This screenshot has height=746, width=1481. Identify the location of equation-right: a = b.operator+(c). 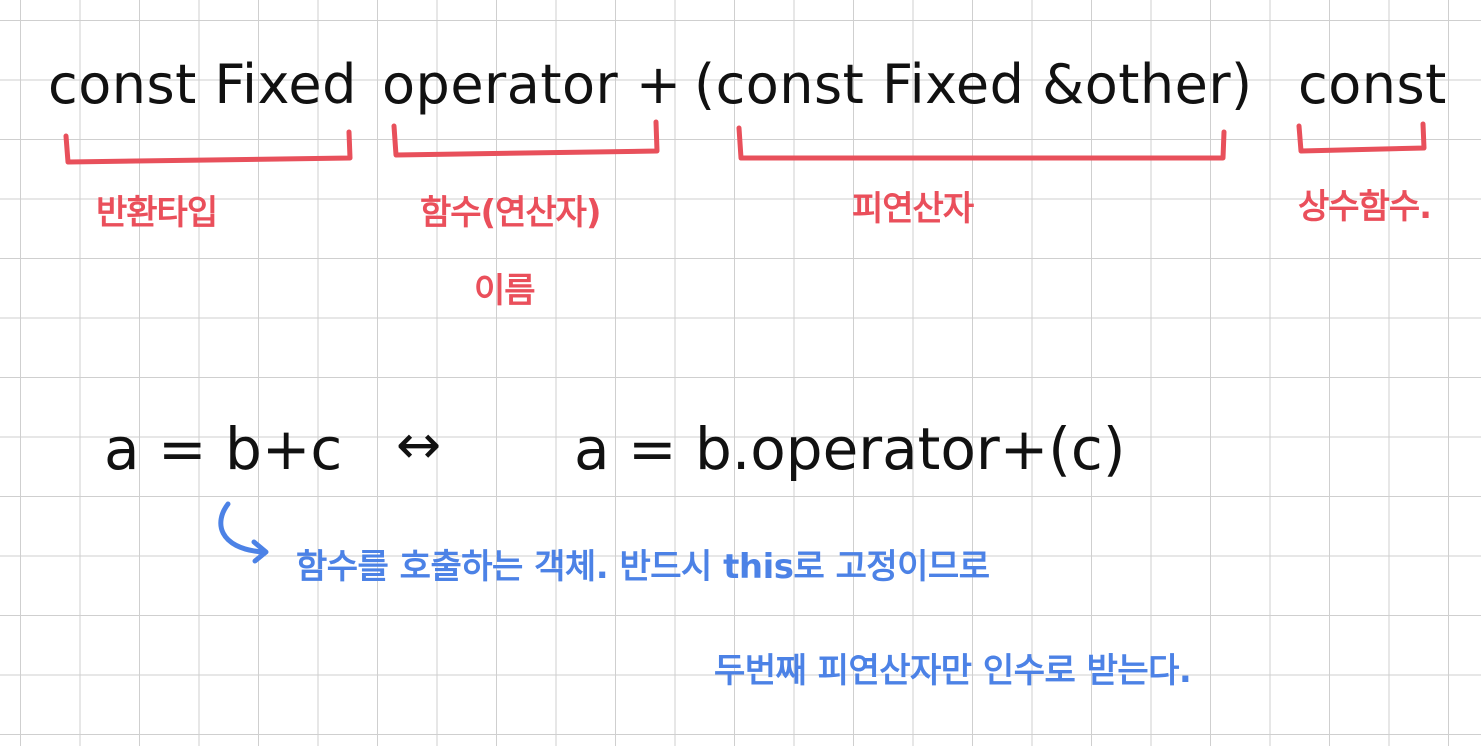
(850, 449).